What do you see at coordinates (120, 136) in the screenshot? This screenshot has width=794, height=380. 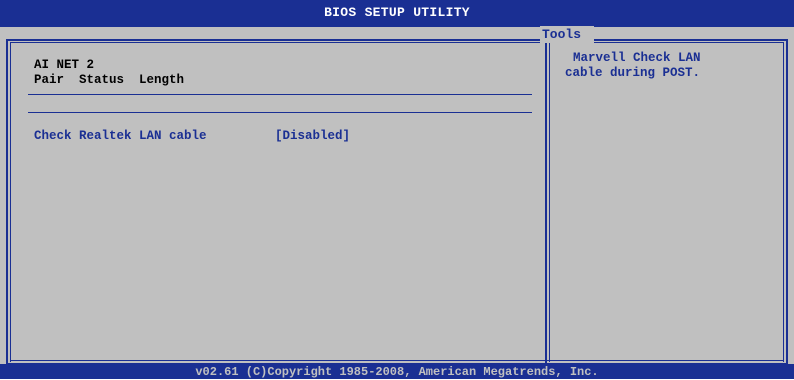 I see `setting-label: Check Realtek LAN cable` at bounding box center [120, 136].